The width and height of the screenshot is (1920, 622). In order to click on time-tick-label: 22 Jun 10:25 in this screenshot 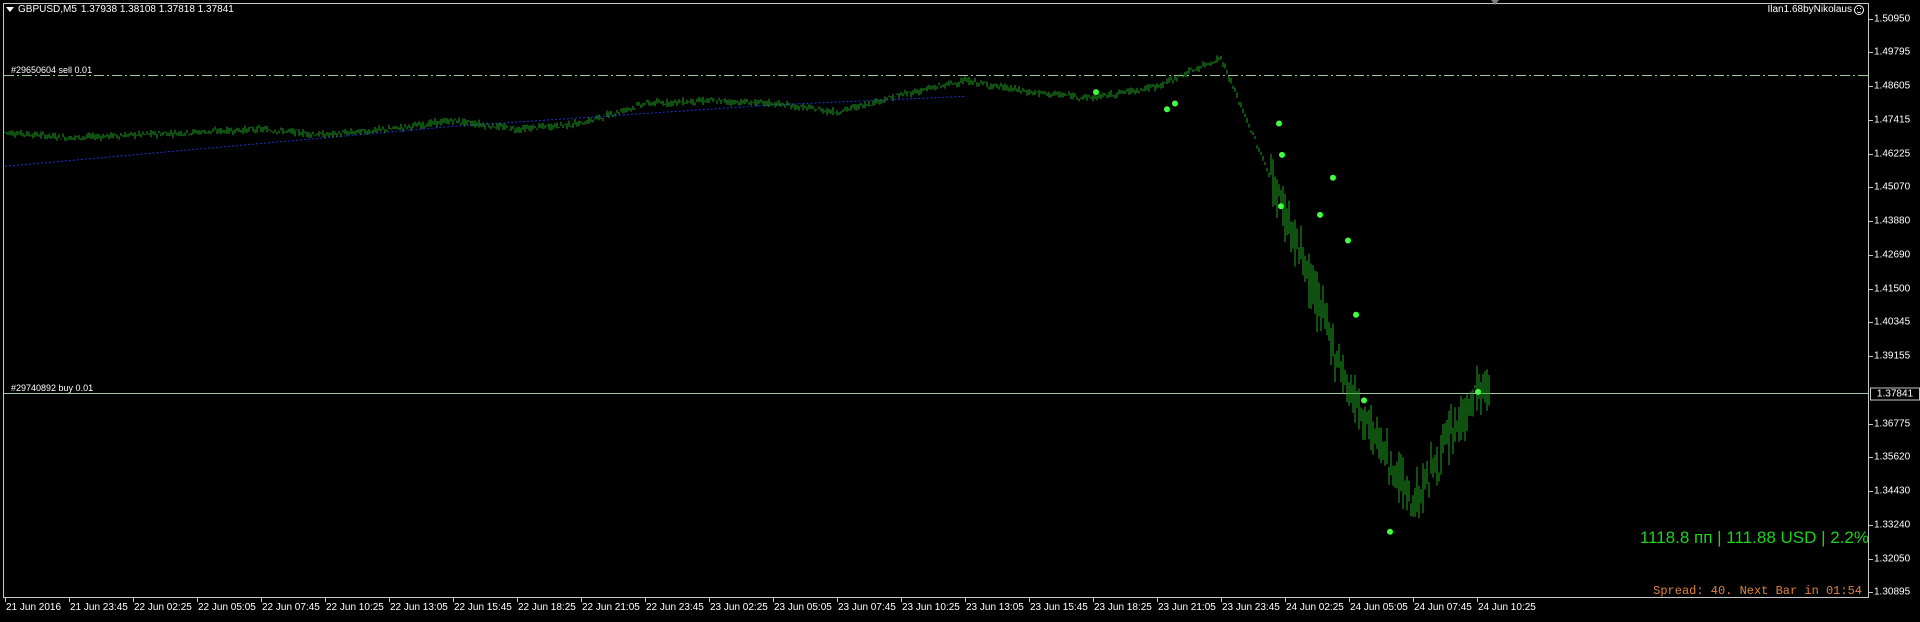, I will do `click(355, 607)`.